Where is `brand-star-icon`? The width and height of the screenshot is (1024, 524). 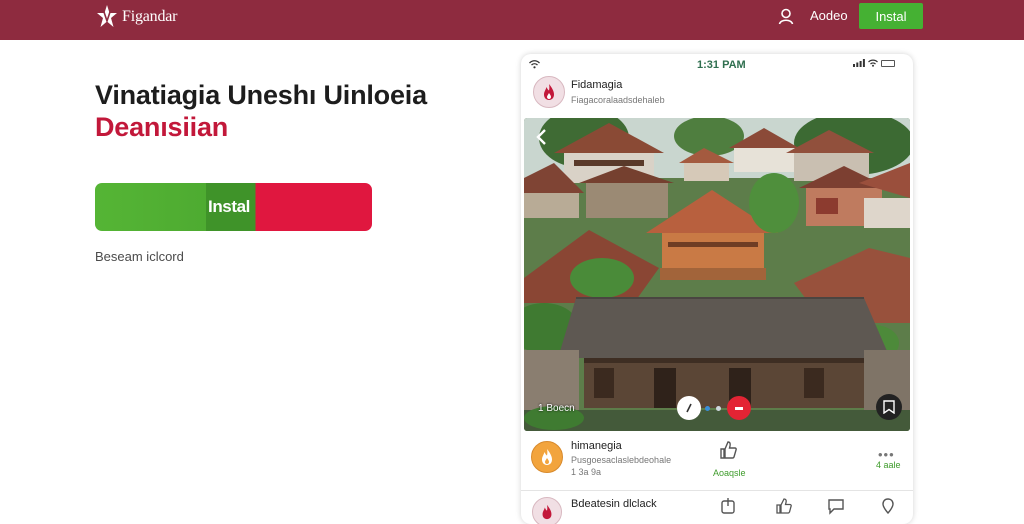
brand-star-icon is located at coordinates (107, 16).